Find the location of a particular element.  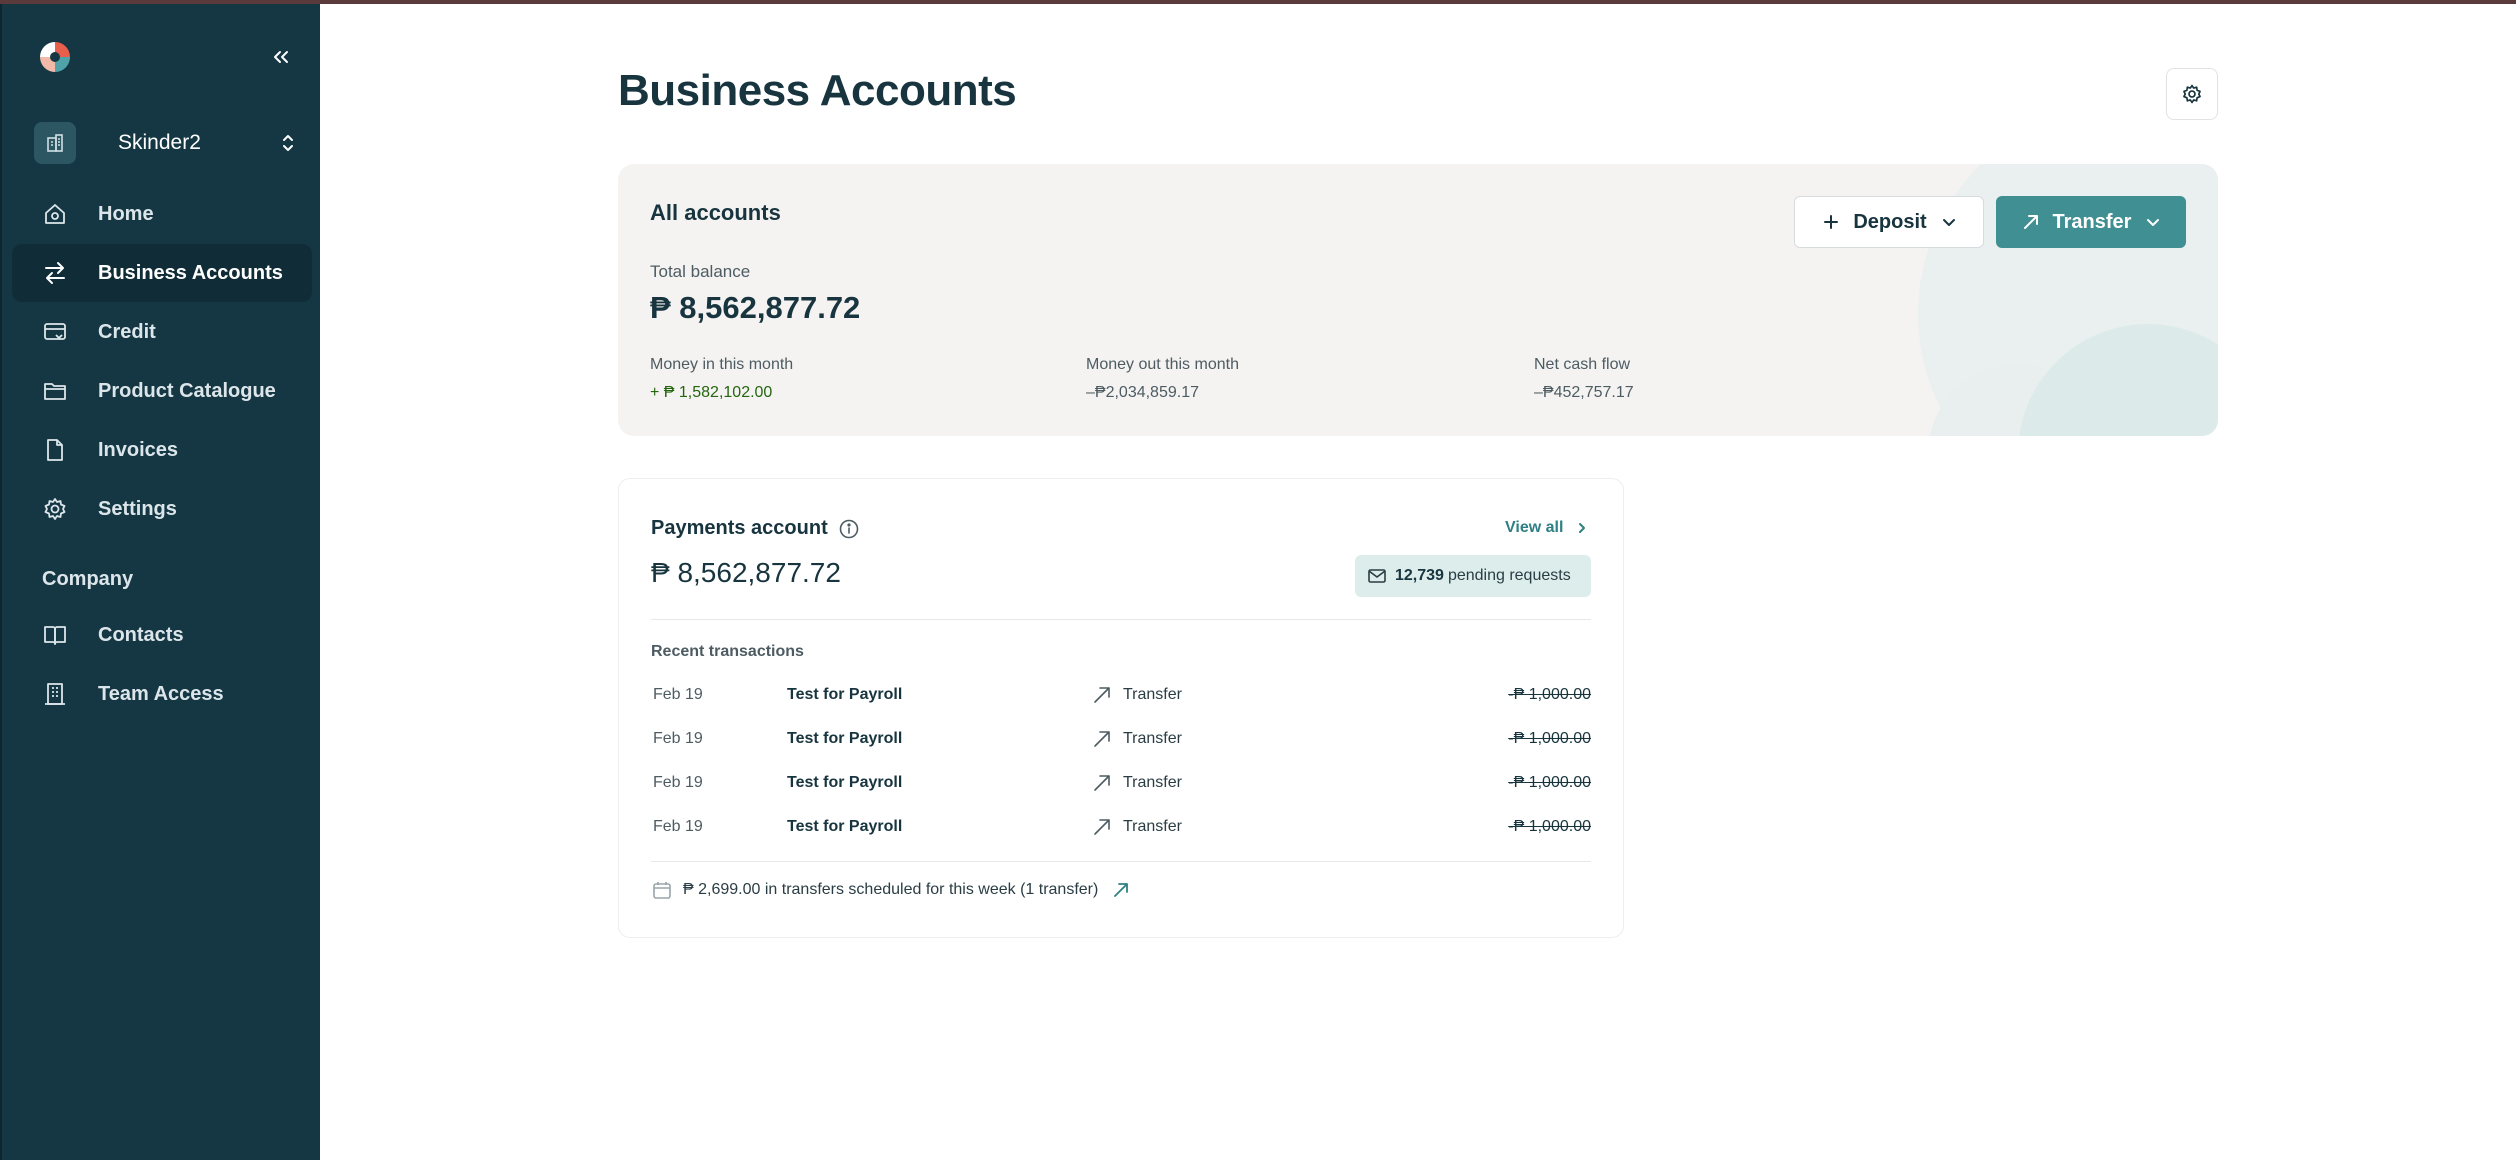

transfer-label: Transfer is located at coordinates (2092, 221).